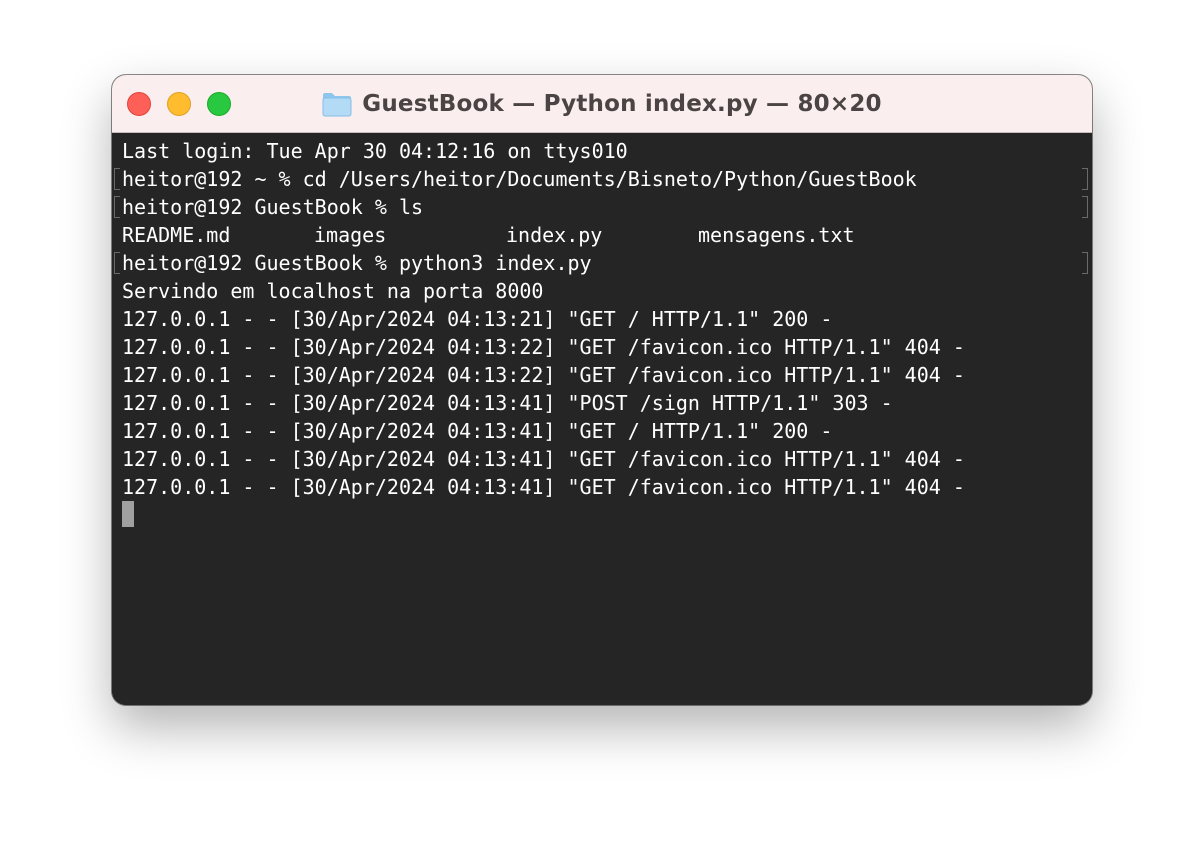  I want to click on ls-entry: images, so click(350, 235).